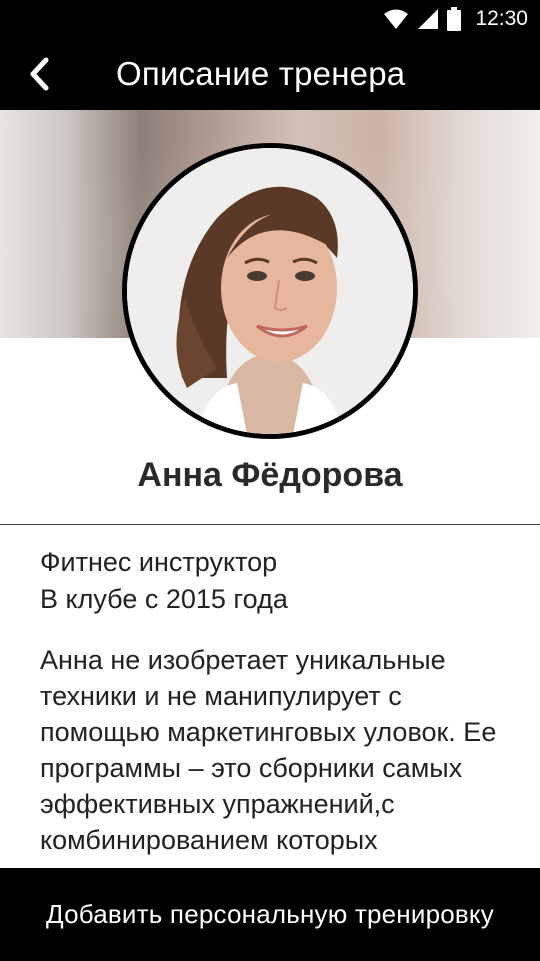 The width and height of the screenshot is (540, 961). I want to click on app-bar: Описание тренера, so click(270, 74).